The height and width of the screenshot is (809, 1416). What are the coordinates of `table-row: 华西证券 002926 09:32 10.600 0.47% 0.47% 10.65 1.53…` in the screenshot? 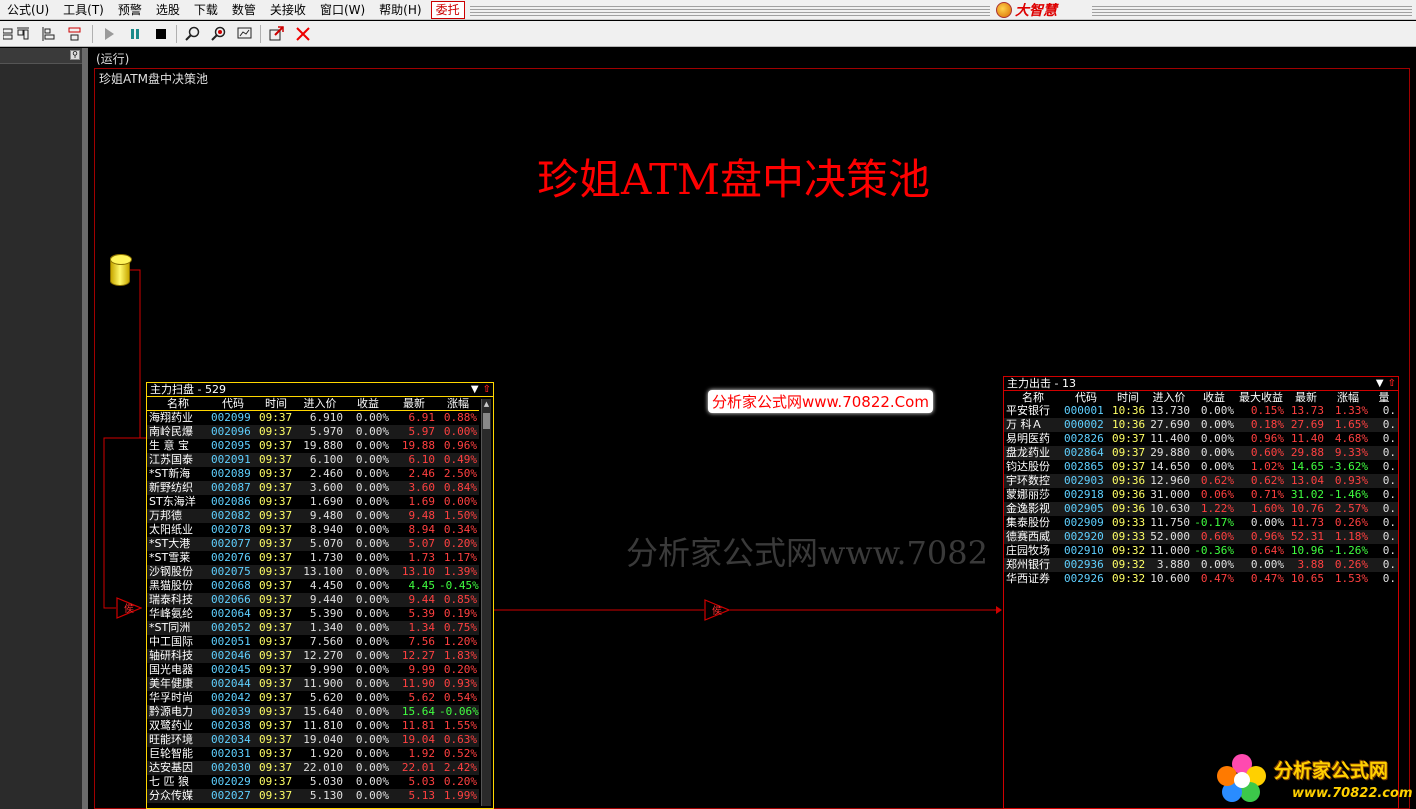 It's located at (1201, 579).